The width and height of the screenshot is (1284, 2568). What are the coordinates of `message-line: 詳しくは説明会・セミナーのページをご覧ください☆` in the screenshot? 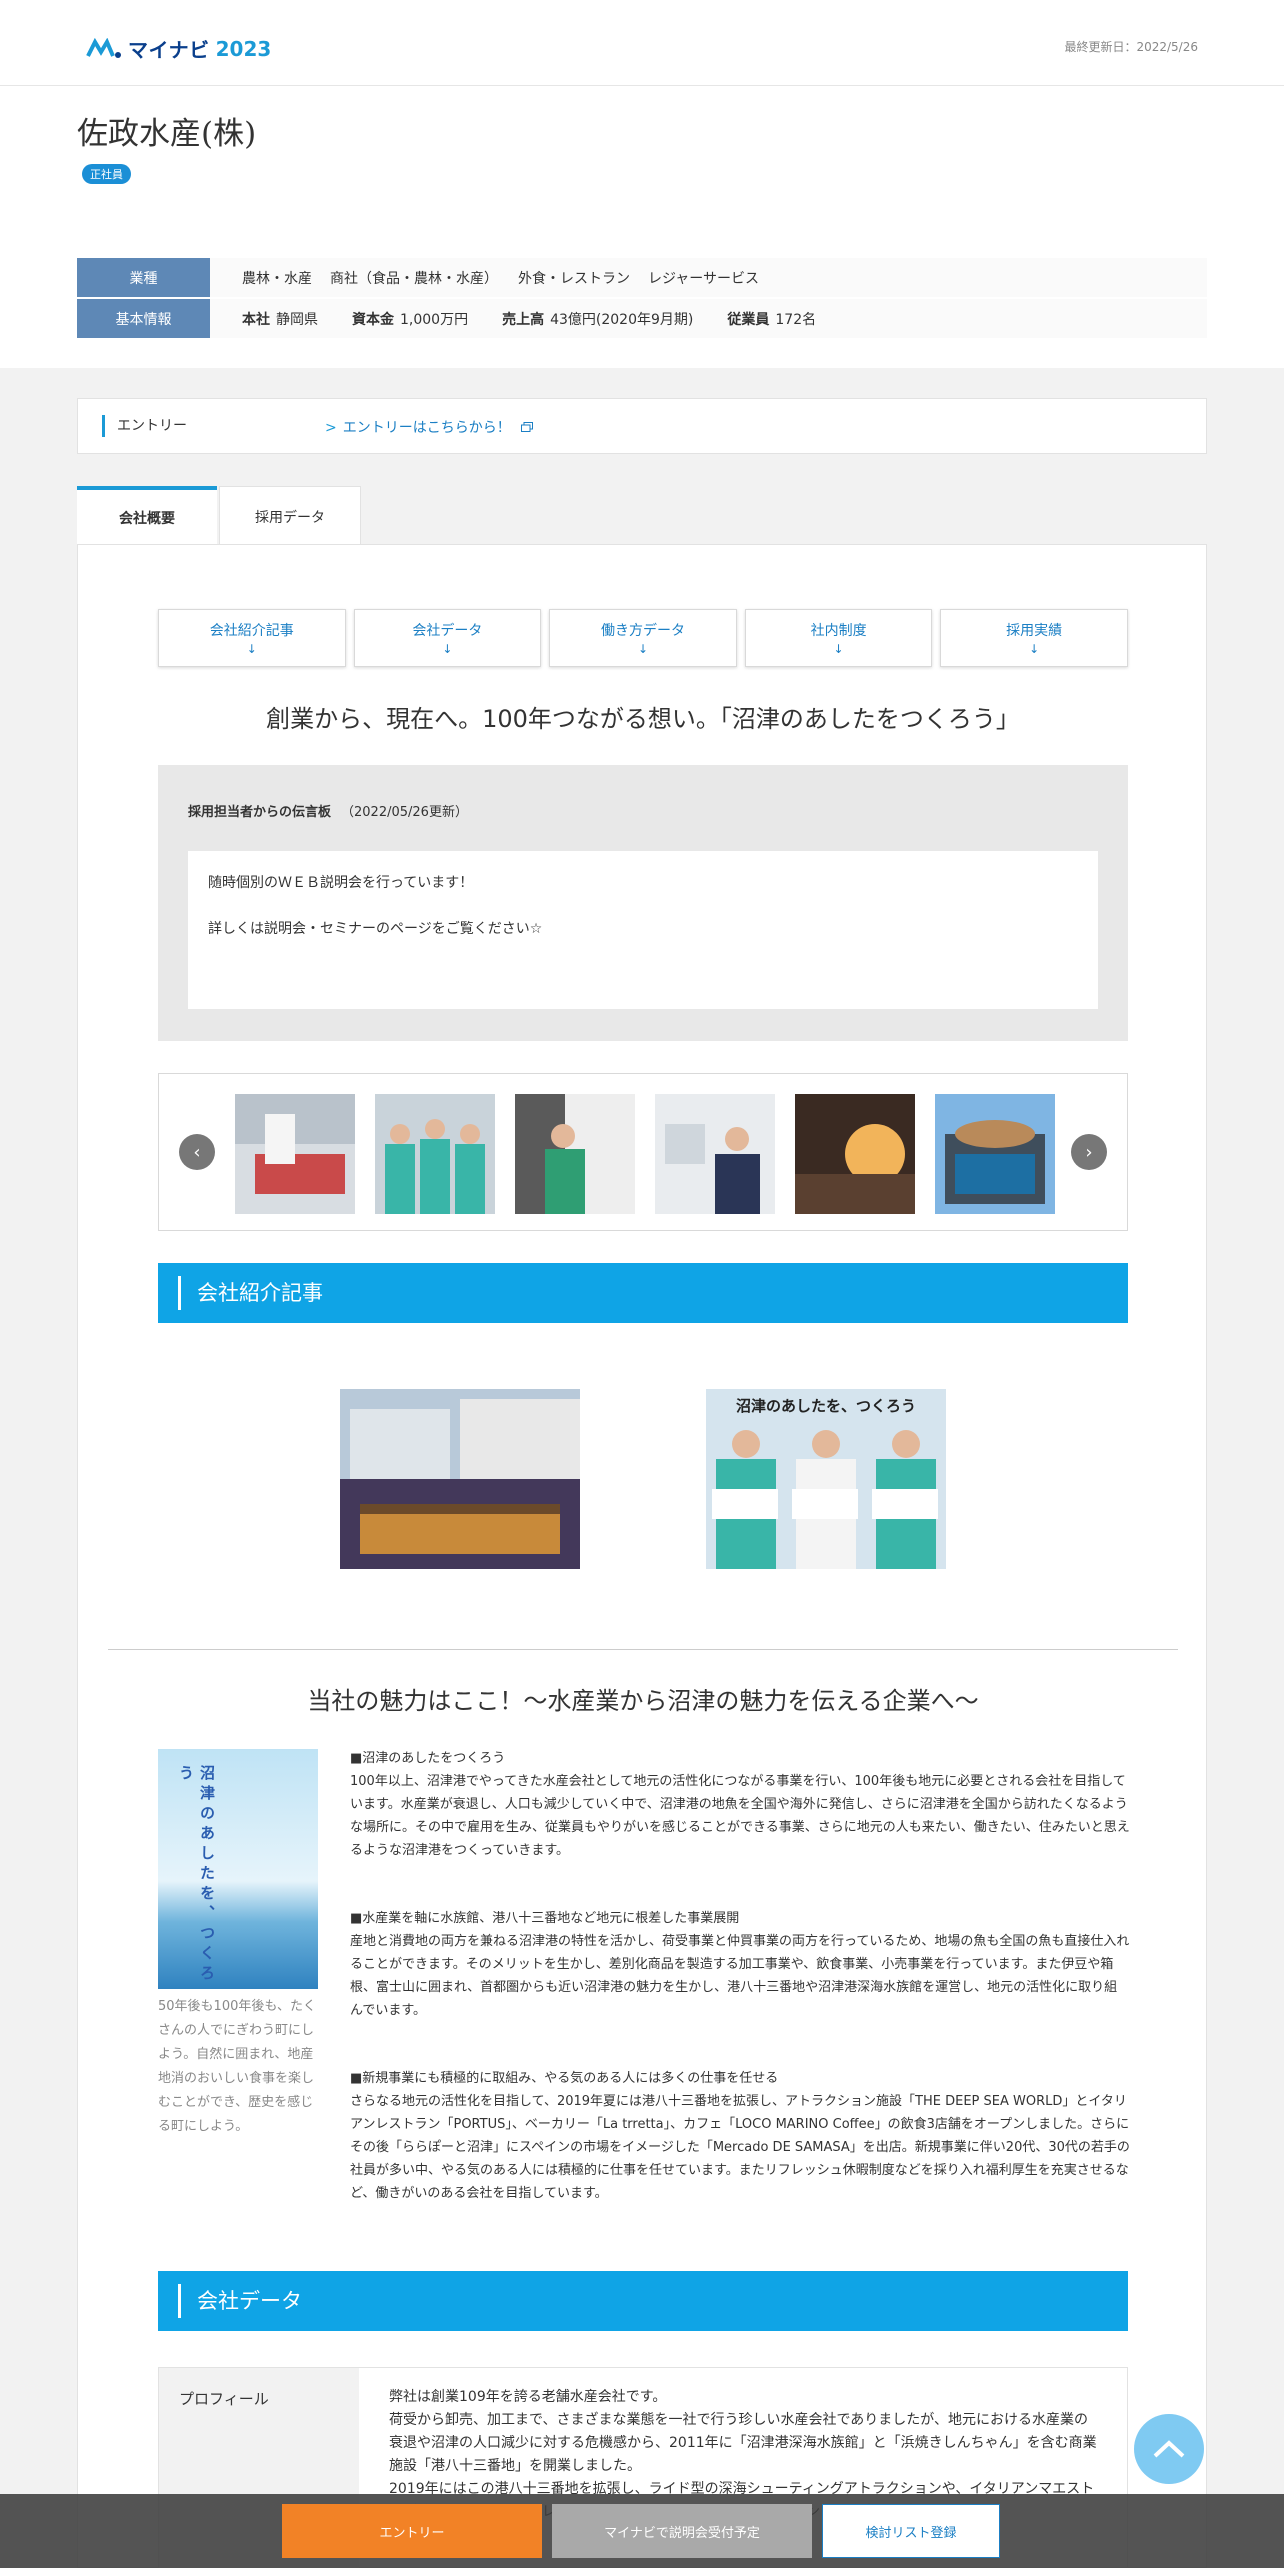 It's located at (375, 929).